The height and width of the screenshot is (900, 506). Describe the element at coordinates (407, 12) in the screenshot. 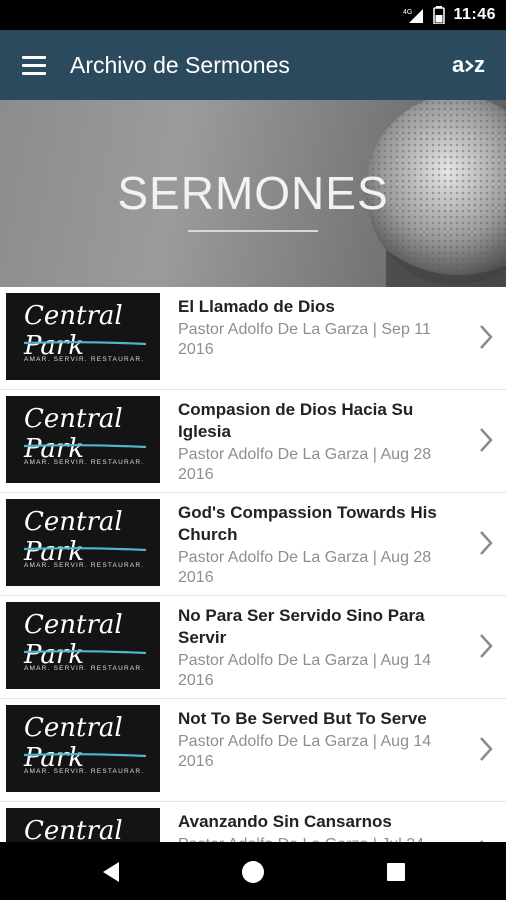

I see `svg-text: 4G` at that location.